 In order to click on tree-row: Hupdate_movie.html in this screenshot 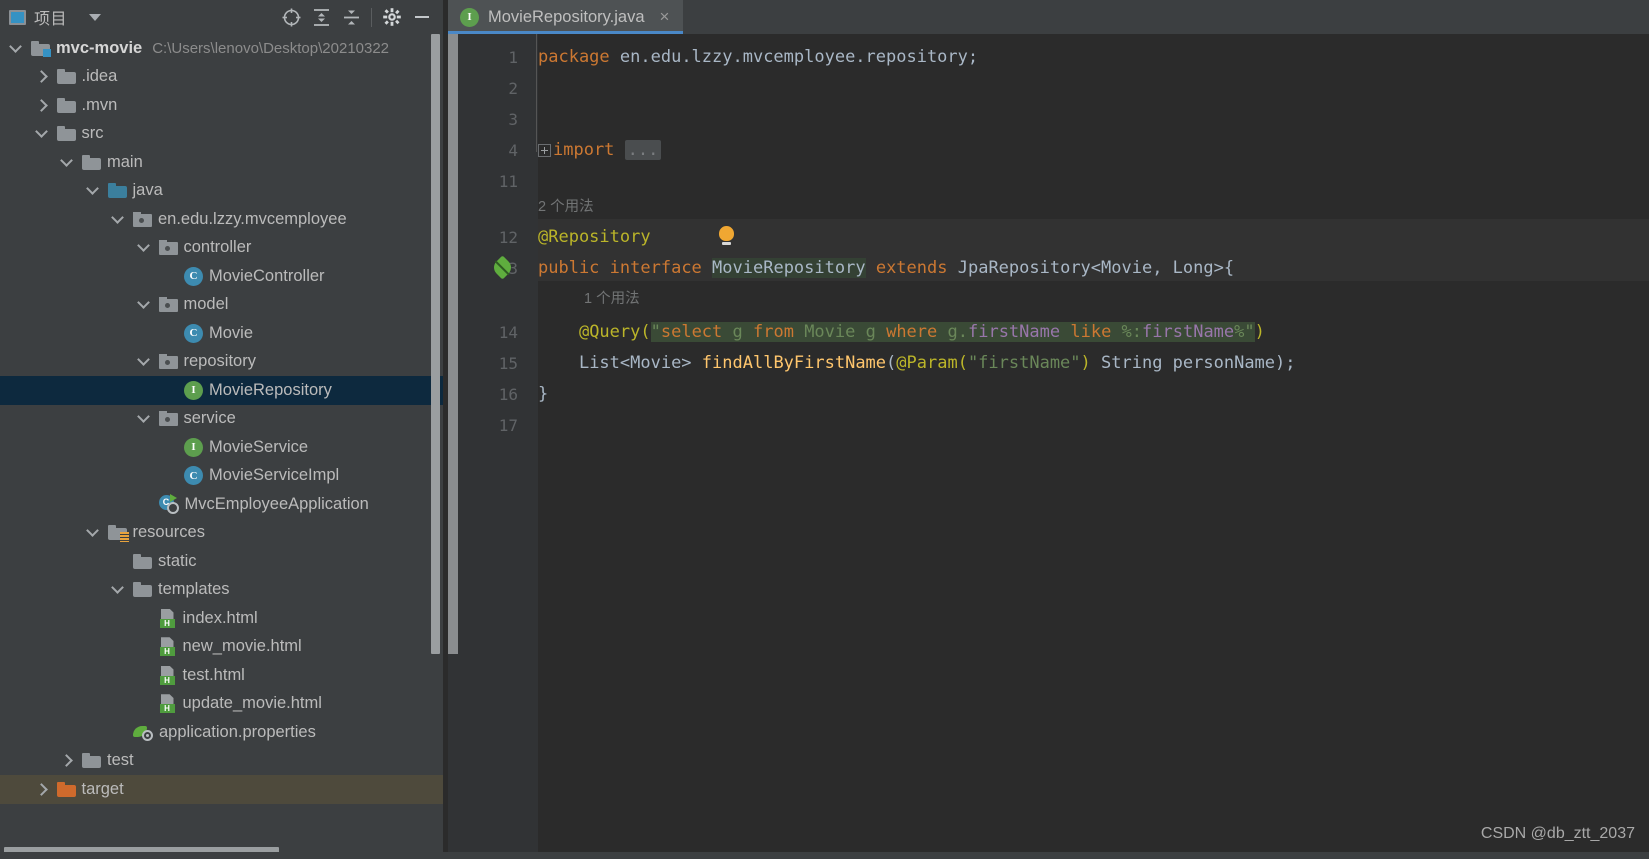, I will do `click(221, 704)`.